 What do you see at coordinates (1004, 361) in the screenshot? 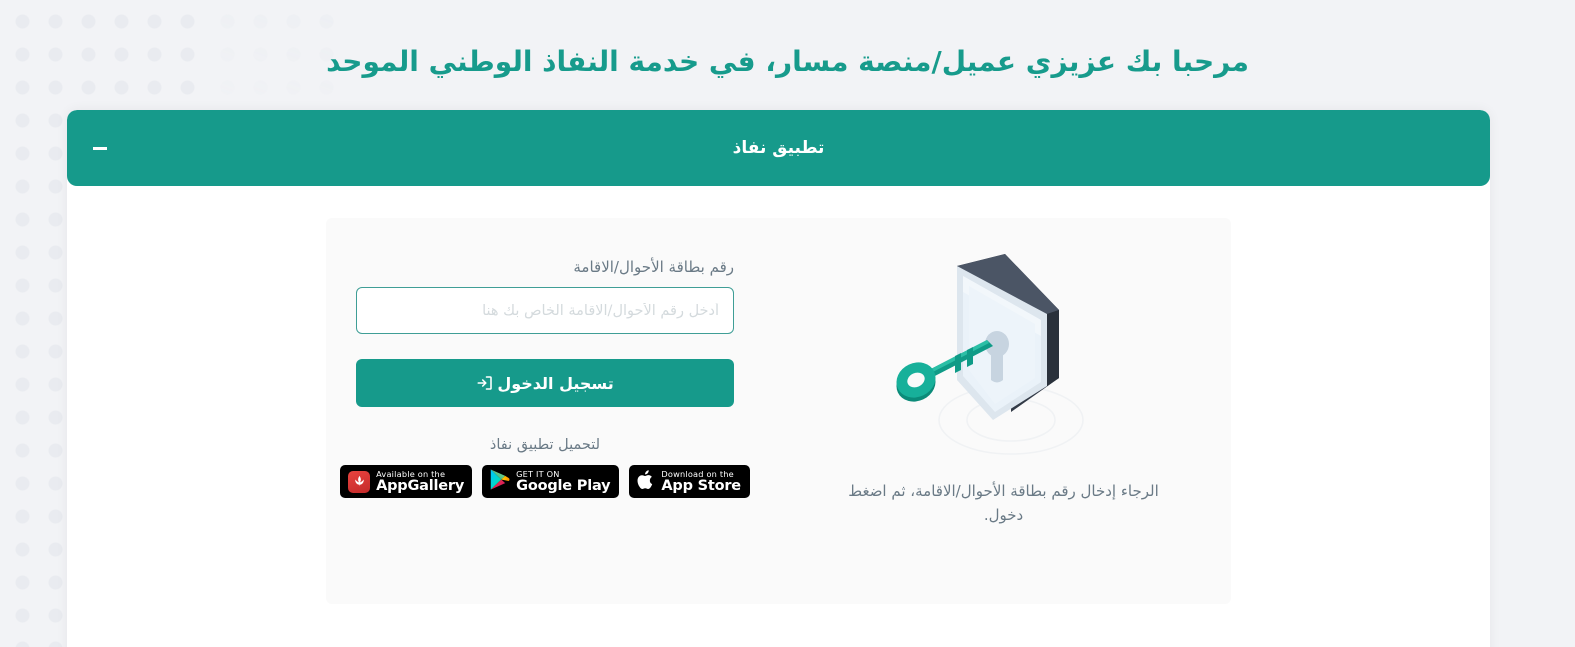
I see `shield-key-illustration` at bounding box center [1004, 361].